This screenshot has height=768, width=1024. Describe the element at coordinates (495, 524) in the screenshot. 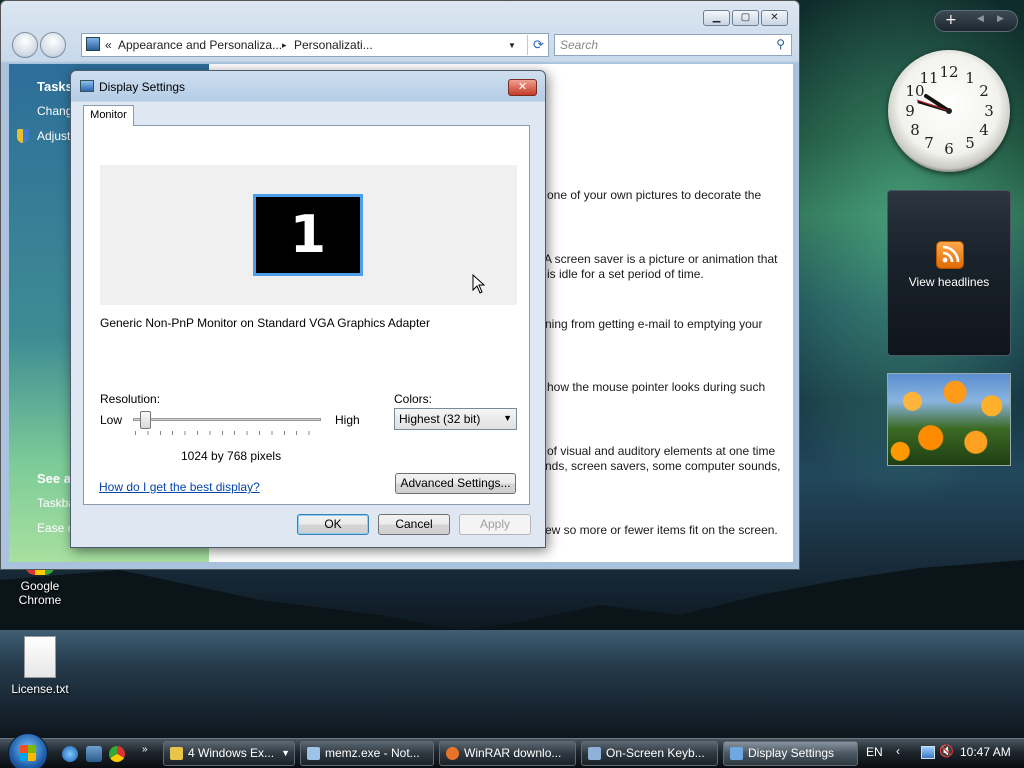

I see `apply-button: Apply` at that location.